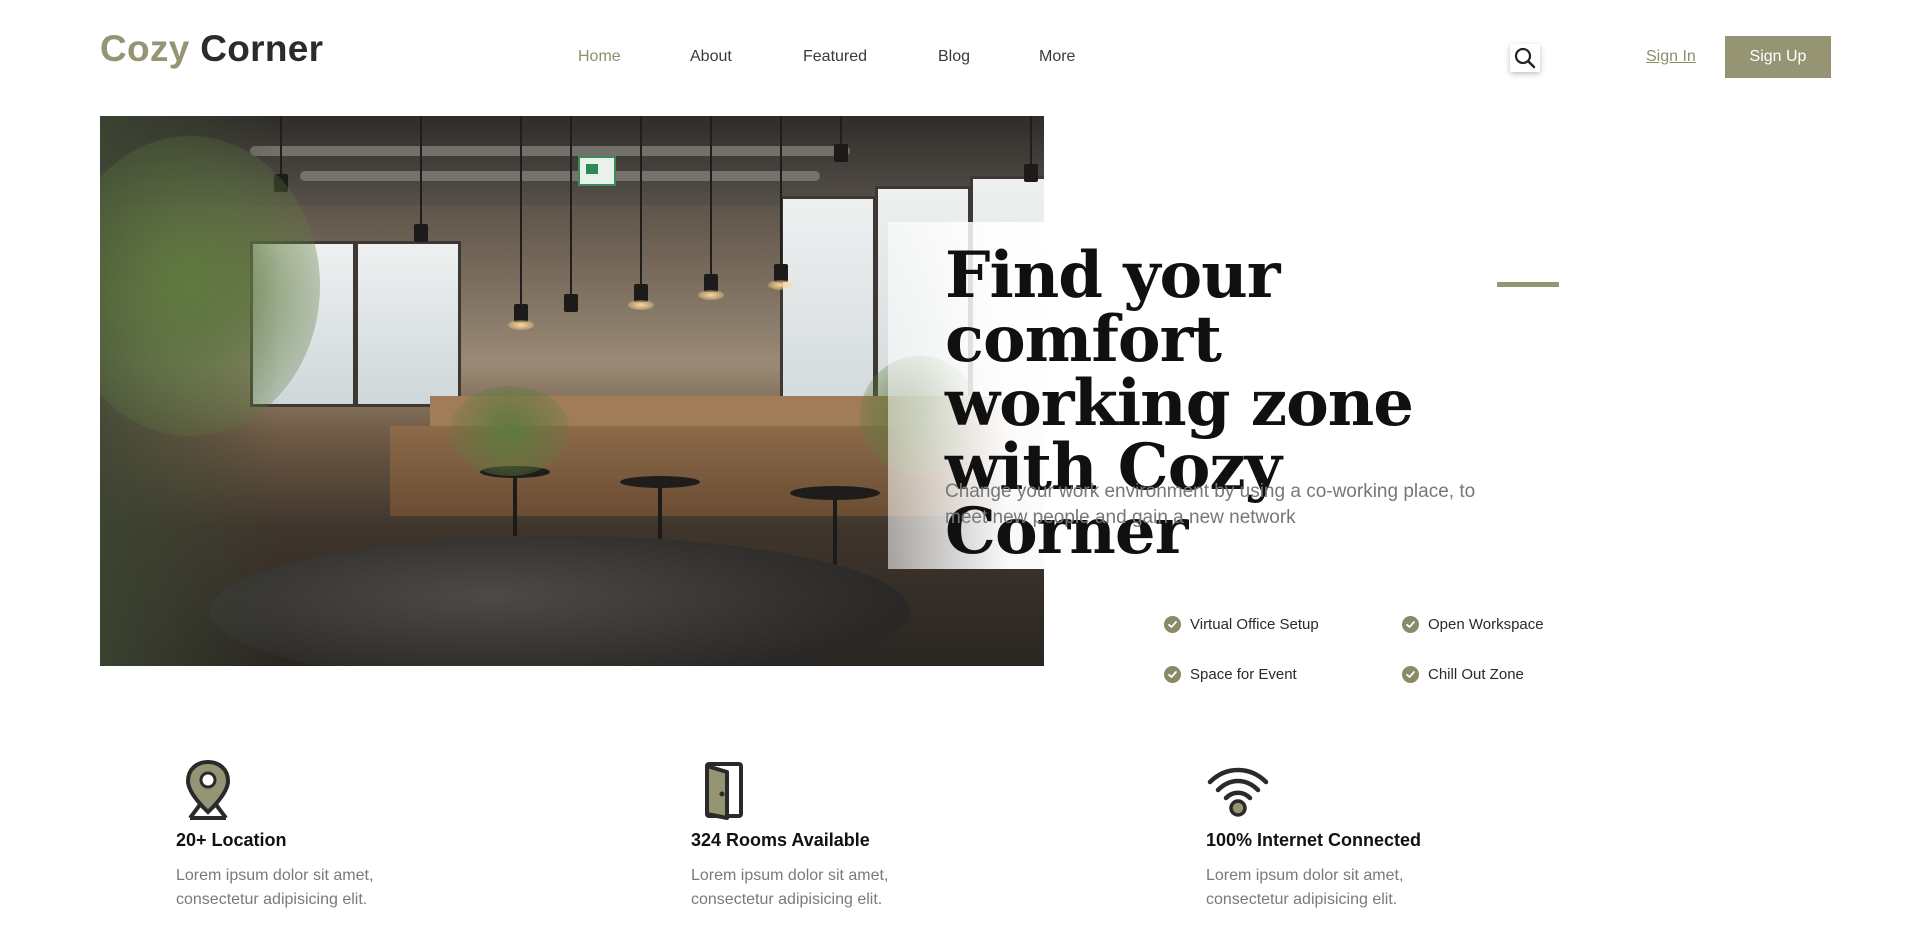 The width and height of the screenshot is (1920, 950). I want to click on feature-item: Open Workspace, so click(1473, 624).